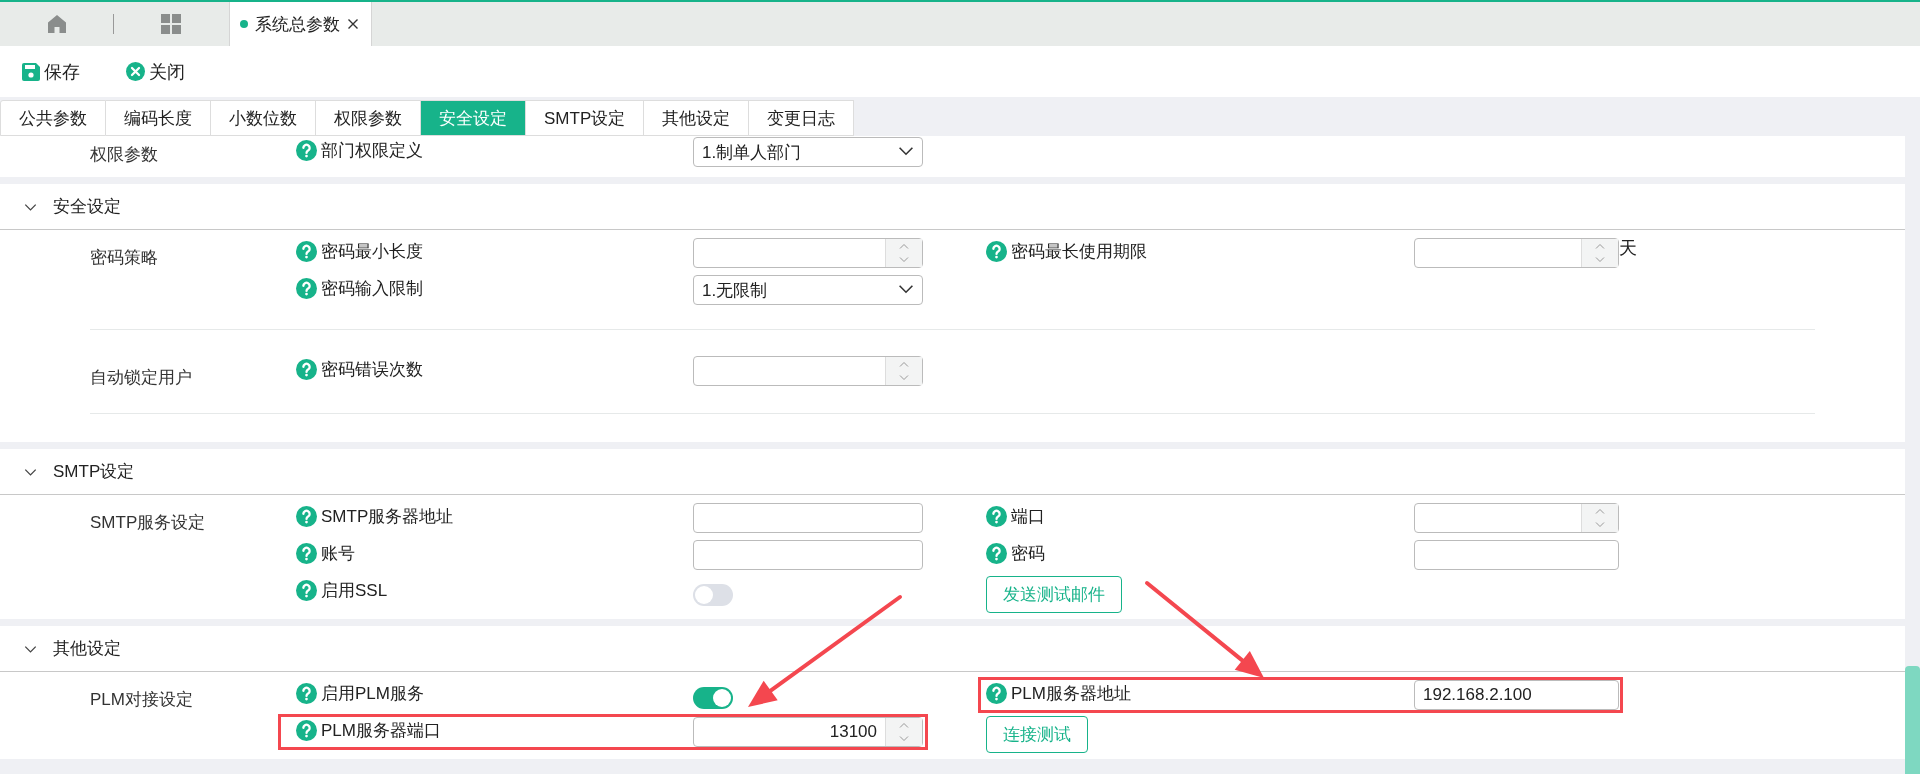 This screenshot has height=774, width=1920. Describe the element at coordinates (354, 591) in the screenshot. I see `field-label: 启用SSL` at that location.